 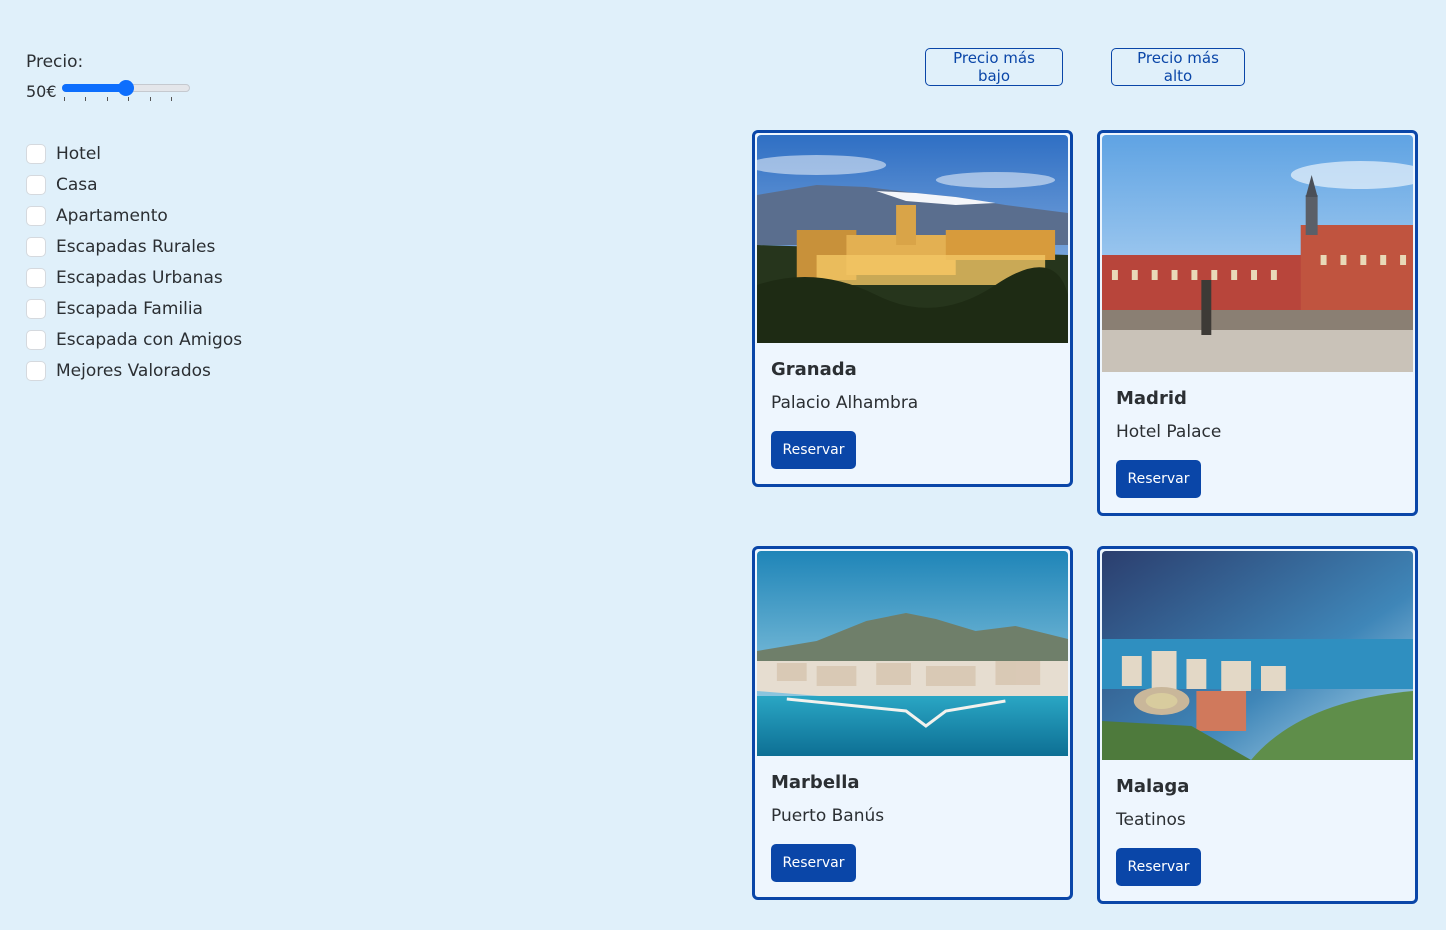 I want to click on checkbox-label: Hotel, so click(x=79, y=153).